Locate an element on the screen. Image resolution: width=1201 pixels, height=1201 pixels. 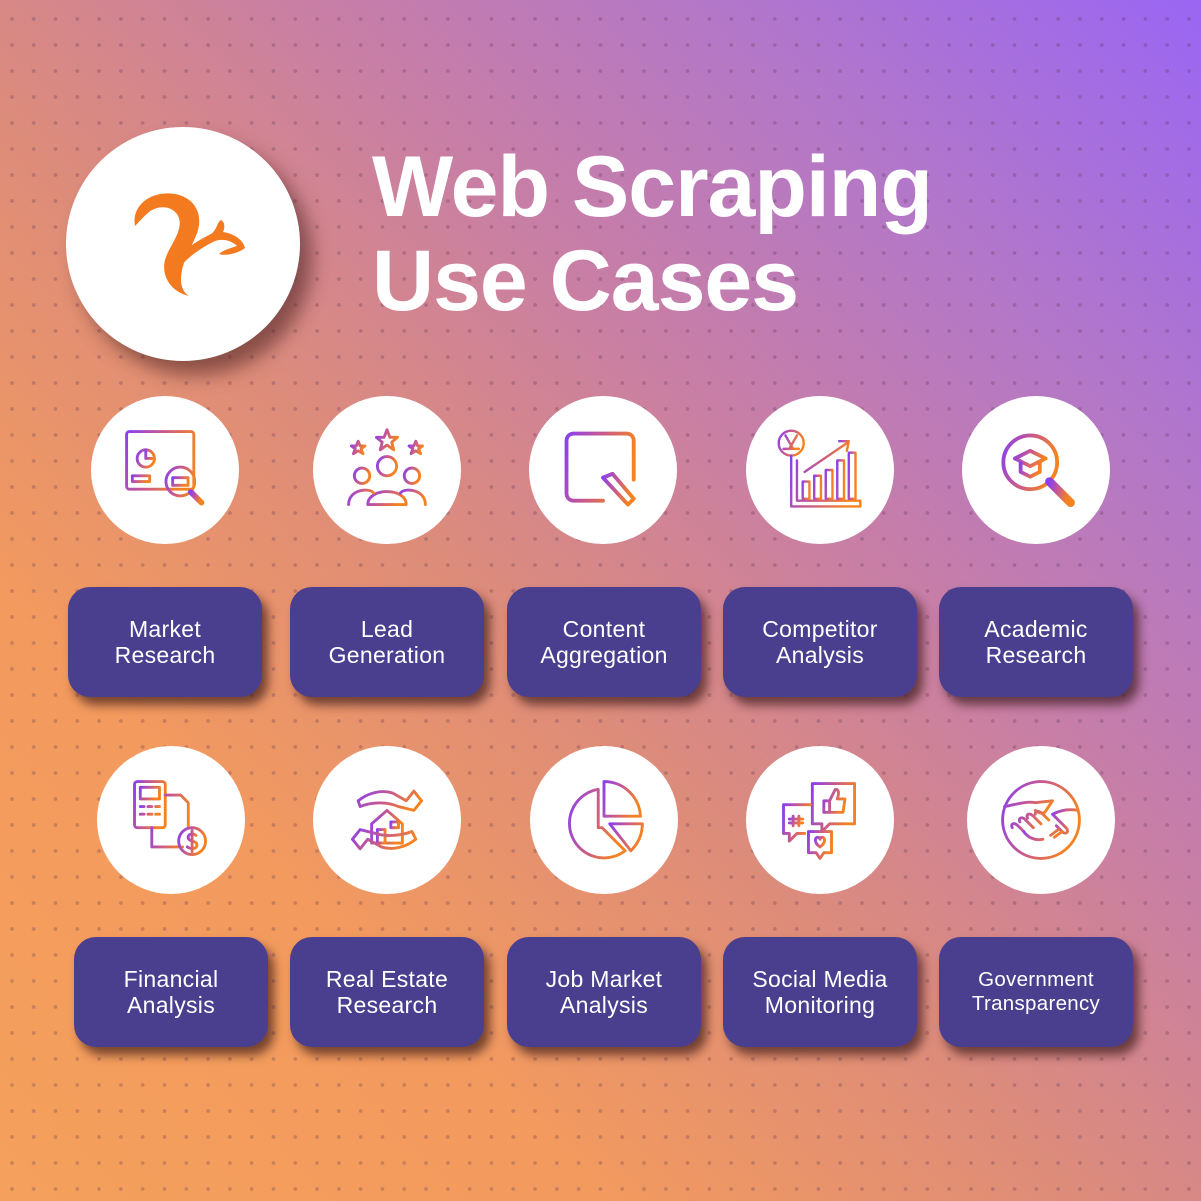
academic-magnifier-cap-icon is located at coordinates (1038, 470).